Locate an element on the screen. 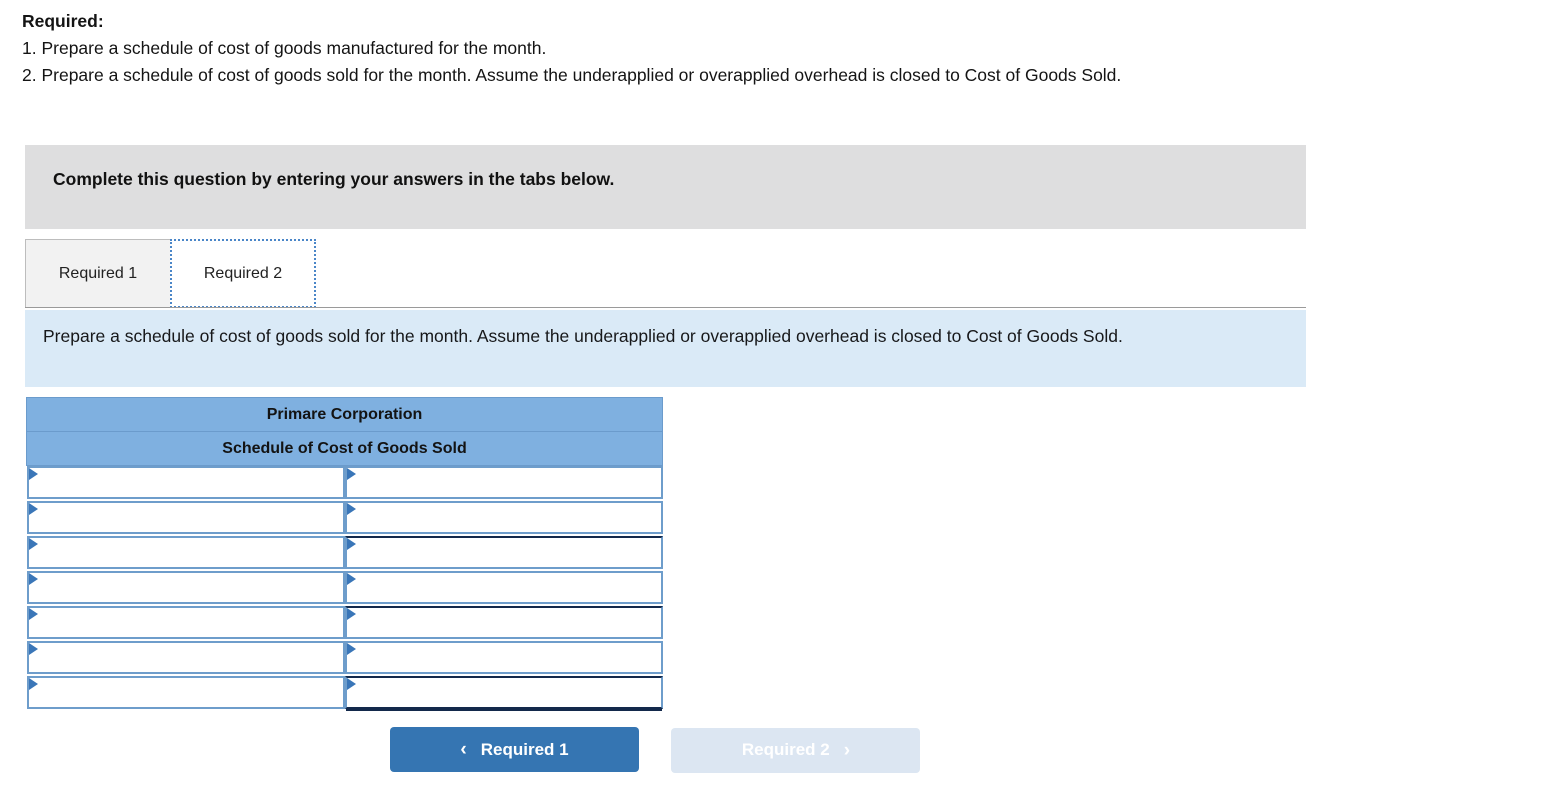 This screenshot has height=789, width=1549. tab-underline is located at coordinates (665, 307).